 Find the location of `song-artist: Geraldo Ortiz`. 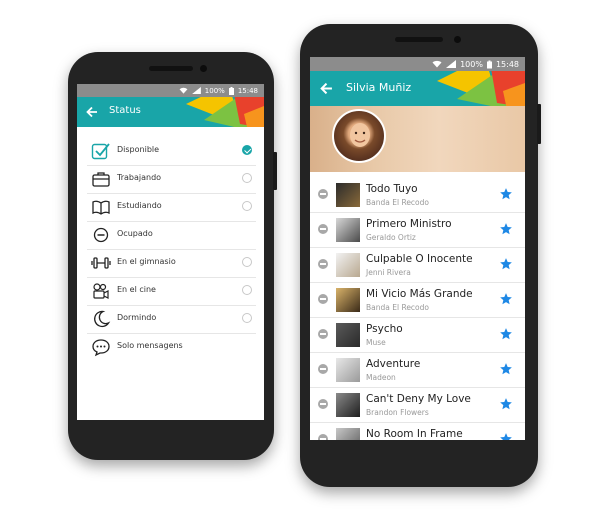

song-artist: Geraldo Ortiz is located at coordinates (391, 237).